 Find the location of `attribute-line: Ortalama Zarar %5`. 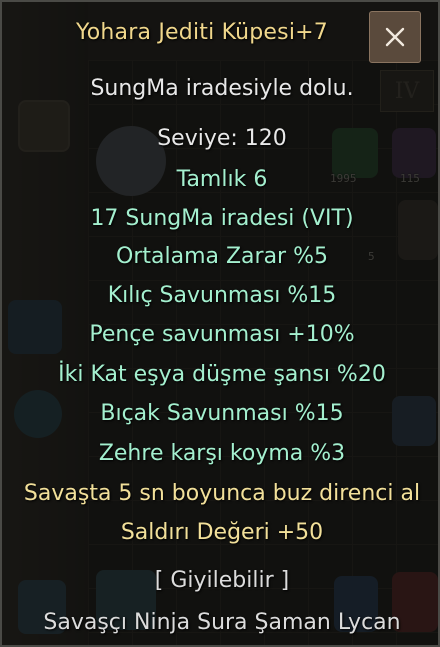

attribute-line: Ortalama Zarar %5 is located at coordinates (222, 256).